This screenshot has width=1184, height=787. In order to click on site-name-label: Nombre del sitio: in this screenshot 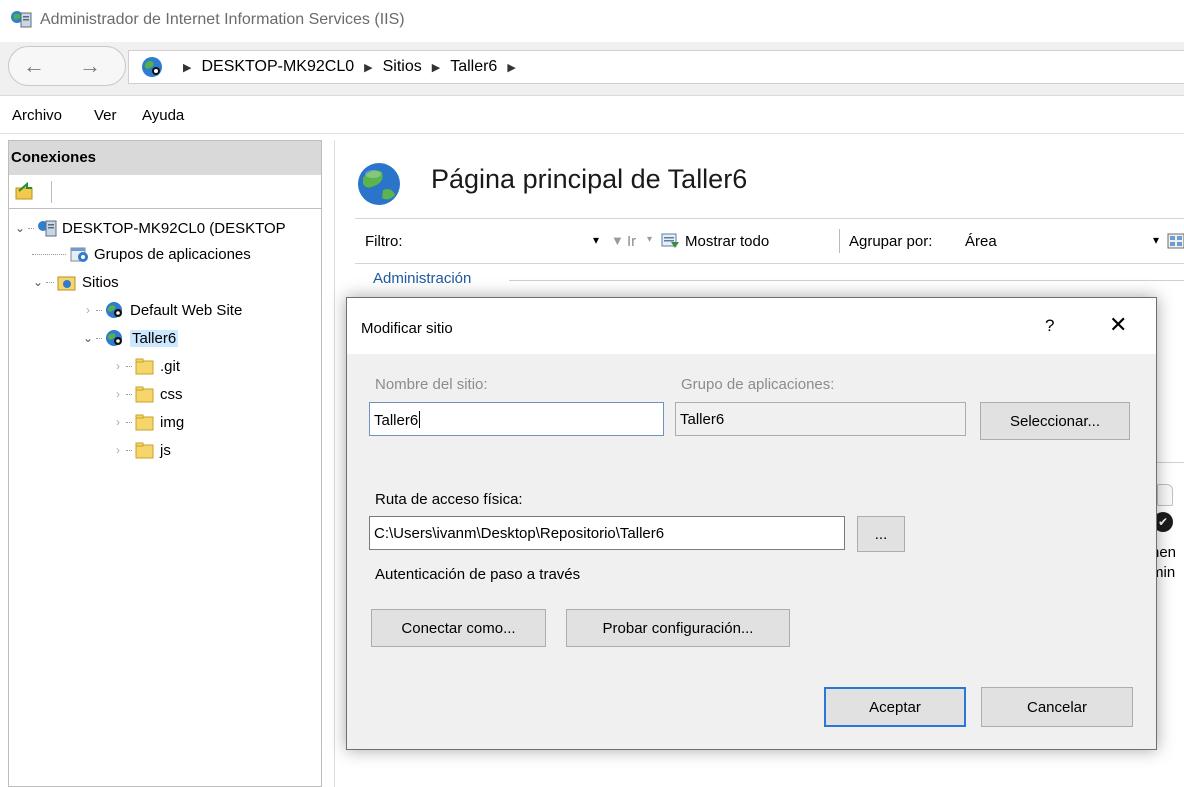, I will do `click(431, 384)`.